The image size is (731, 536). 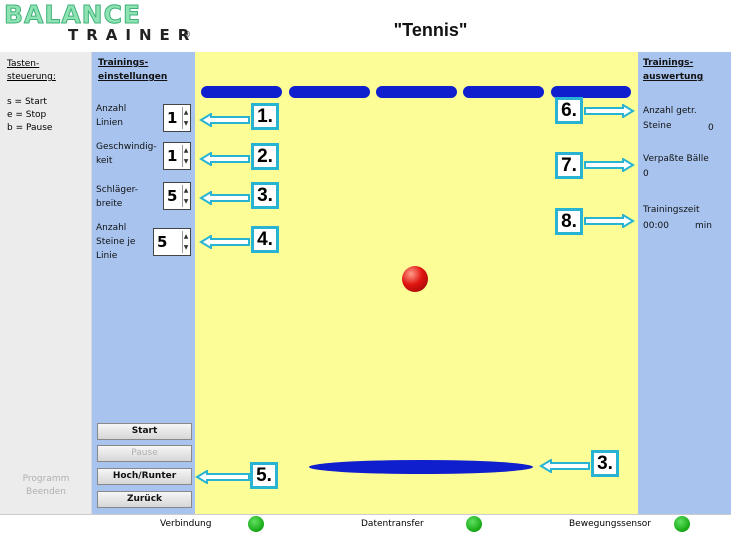 I want to click on callout-1: 1., so click(x=265, y=116).